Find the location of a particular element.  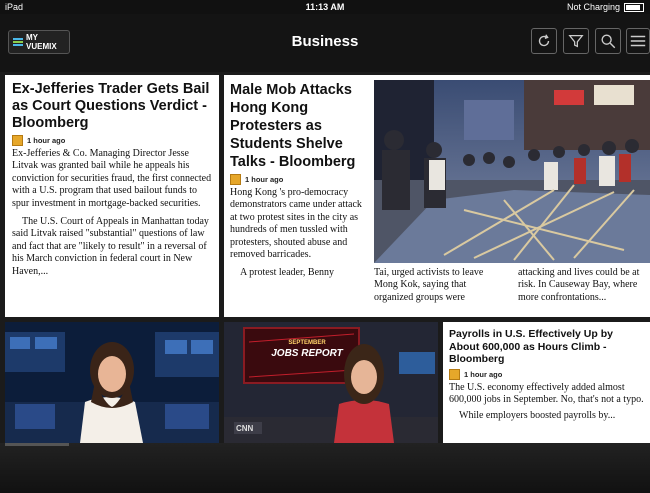

scroll-indicator is located at coordinates (37, 444).